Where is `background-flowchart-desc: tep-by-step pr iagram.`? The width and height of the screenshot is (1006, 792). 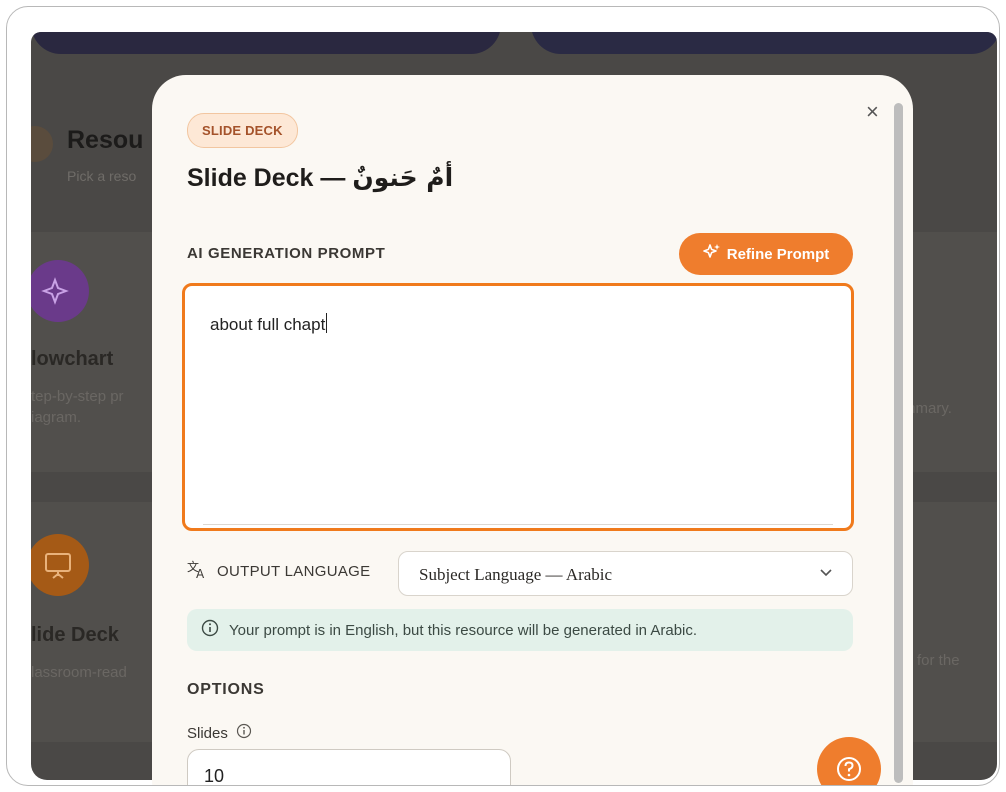
background-flowchart-desc: tep-by-step pr iagram. is located at coordinates (77, 407).